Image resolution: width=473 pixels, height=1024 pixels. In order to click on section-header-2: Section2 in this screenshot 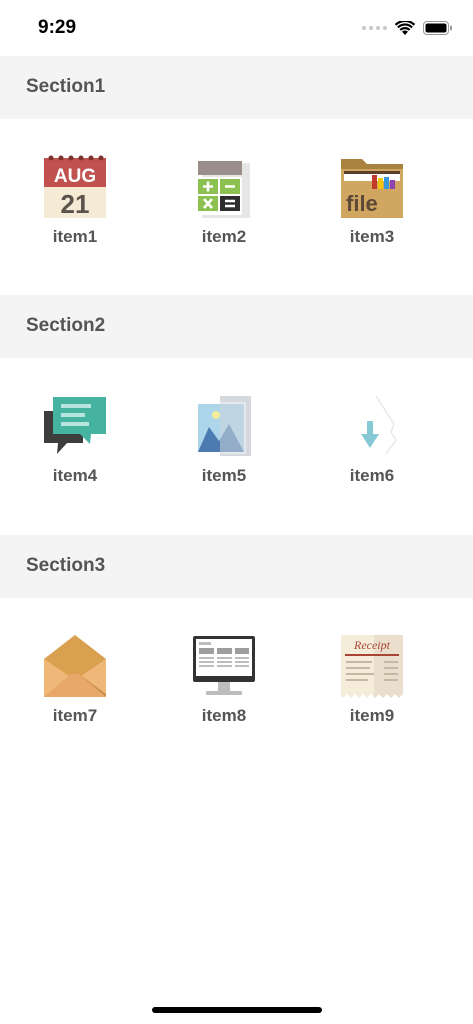, I will do `click(236, 326)`.